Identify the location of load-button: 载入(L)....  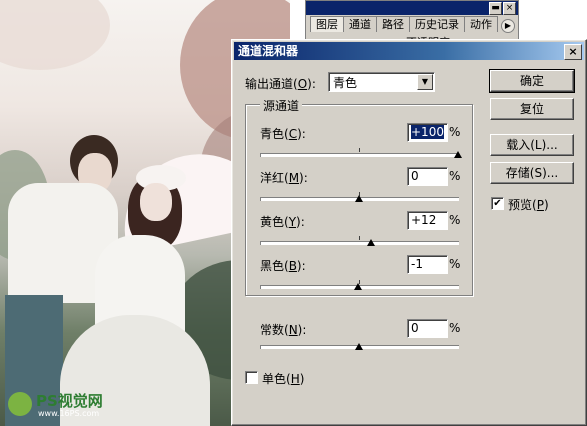
(532, 145).